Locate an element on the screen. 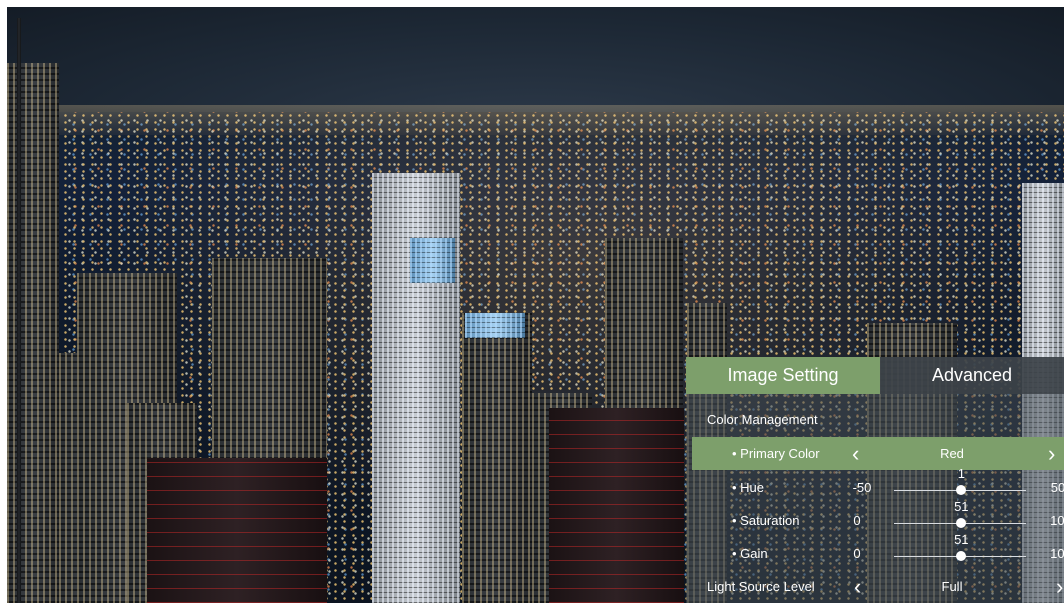  saturation-row: • Saturation 0 51 100 is located at coordinates (875, 518).